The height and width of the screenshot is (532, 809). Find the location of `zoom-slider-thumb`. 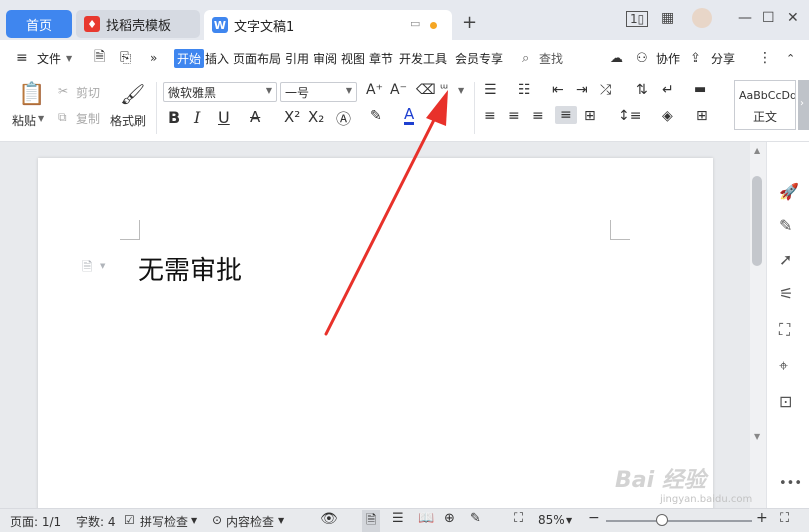

zoom-slider-thumb is located at coordinates (662, 520).